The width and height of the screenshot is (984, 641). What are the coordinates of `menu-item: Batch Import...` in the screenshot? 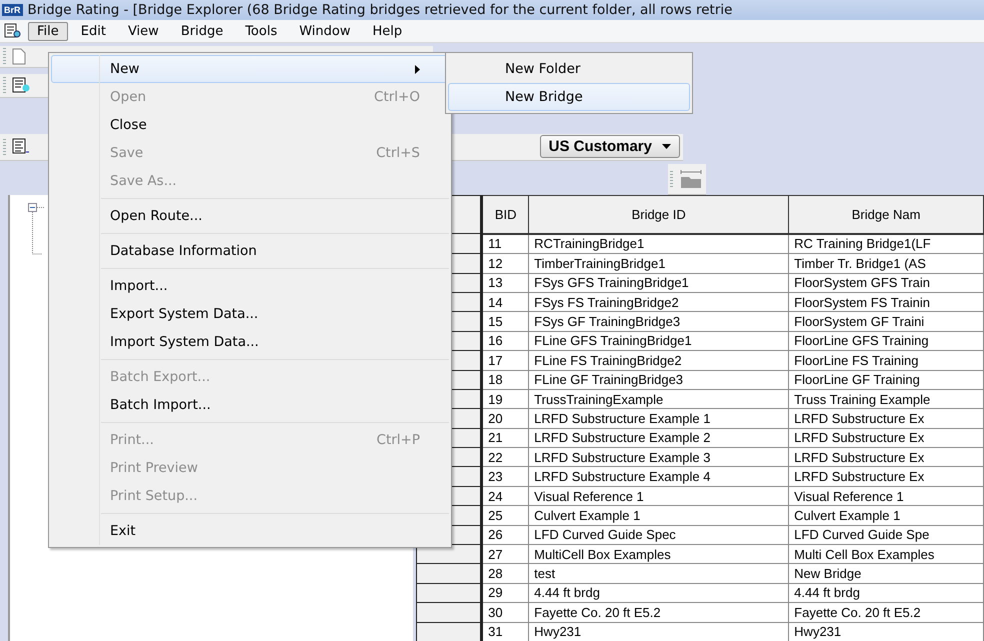 It's located at (250, 405).